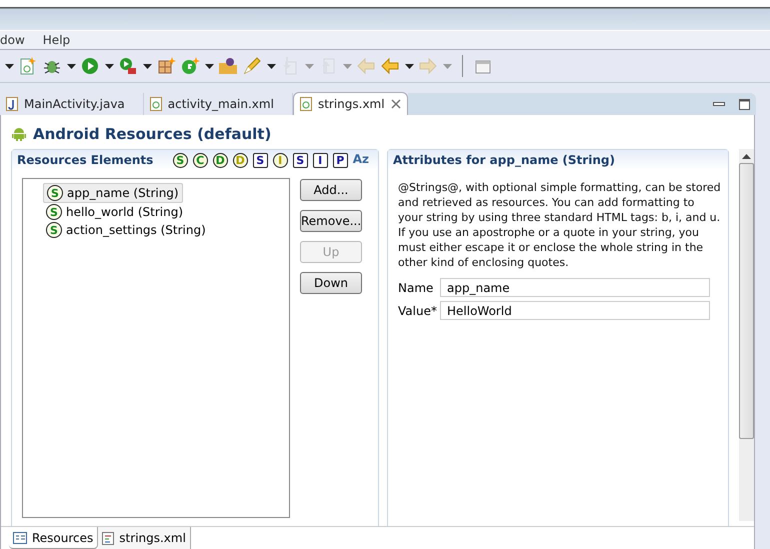 Image resolution: width=770 pixels, height=549 pixels. I want to click on filter-button: P, so click(340, 160).